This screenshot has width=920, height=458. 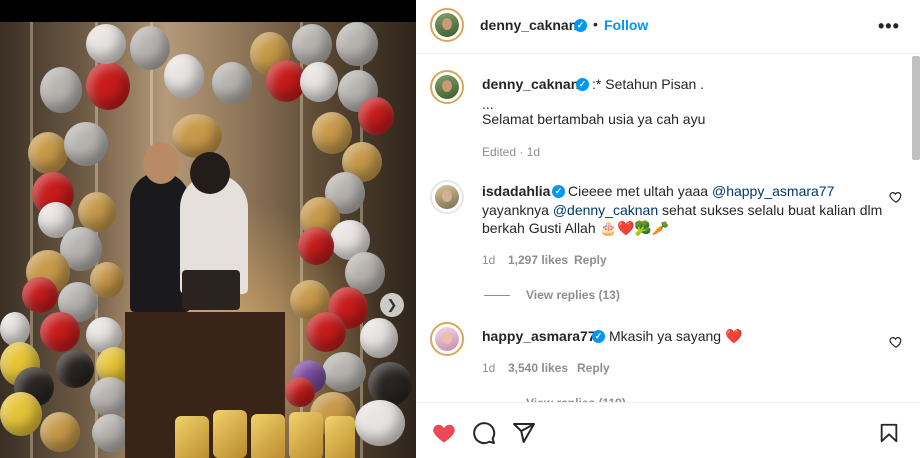 What do you see at coordinates (211, 290) in the screenshot?
I see `birthday-cake` at bounding box center [211, 290].